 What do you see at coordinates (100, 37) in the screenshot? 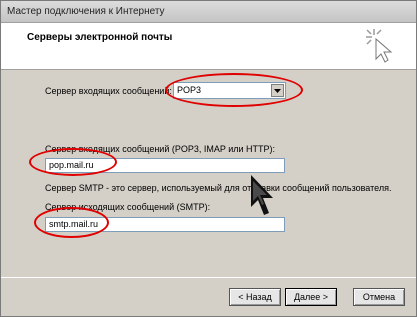
I see `page-heading: Серверы электронной почты` at bounding box center [100, 37].